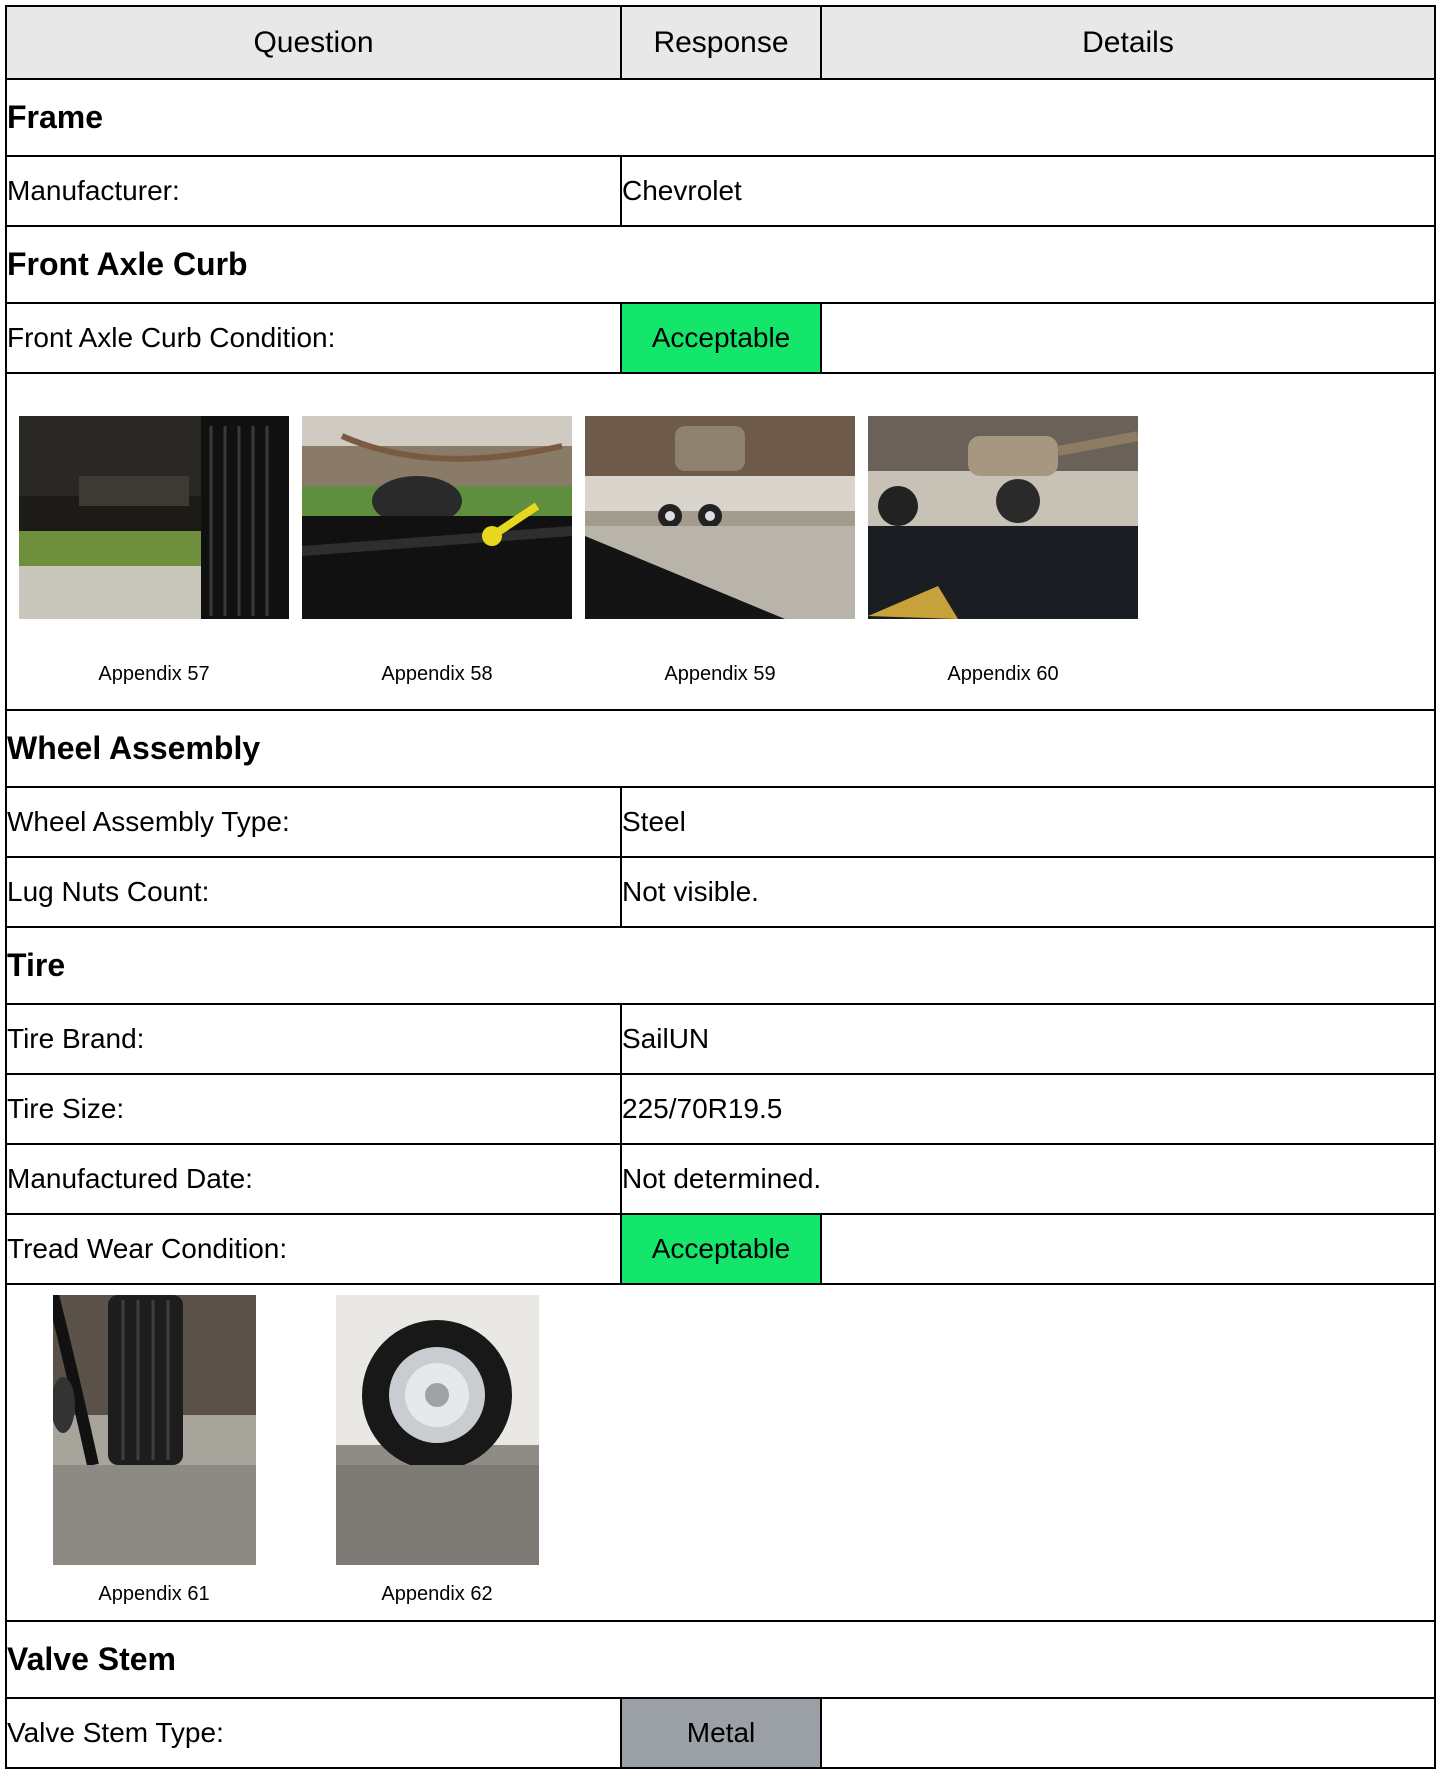 This screenshot has height=1789, width=1438. I want to click on section-title: Frame, so click(720, 117).